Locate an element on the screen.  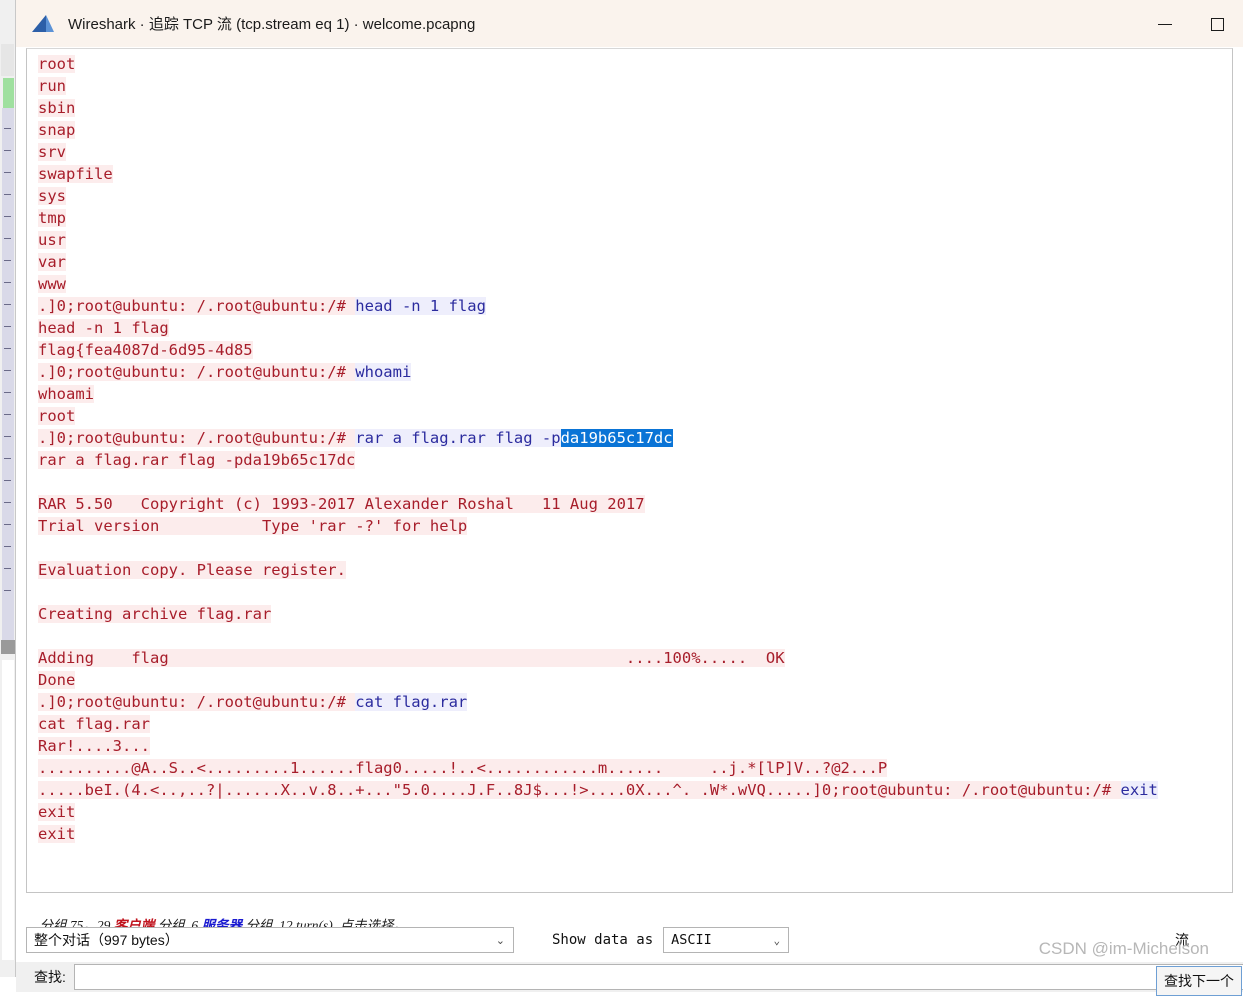
stream-line: Trial version Type 'rar -?' for help is located at coordinates (635, 526).